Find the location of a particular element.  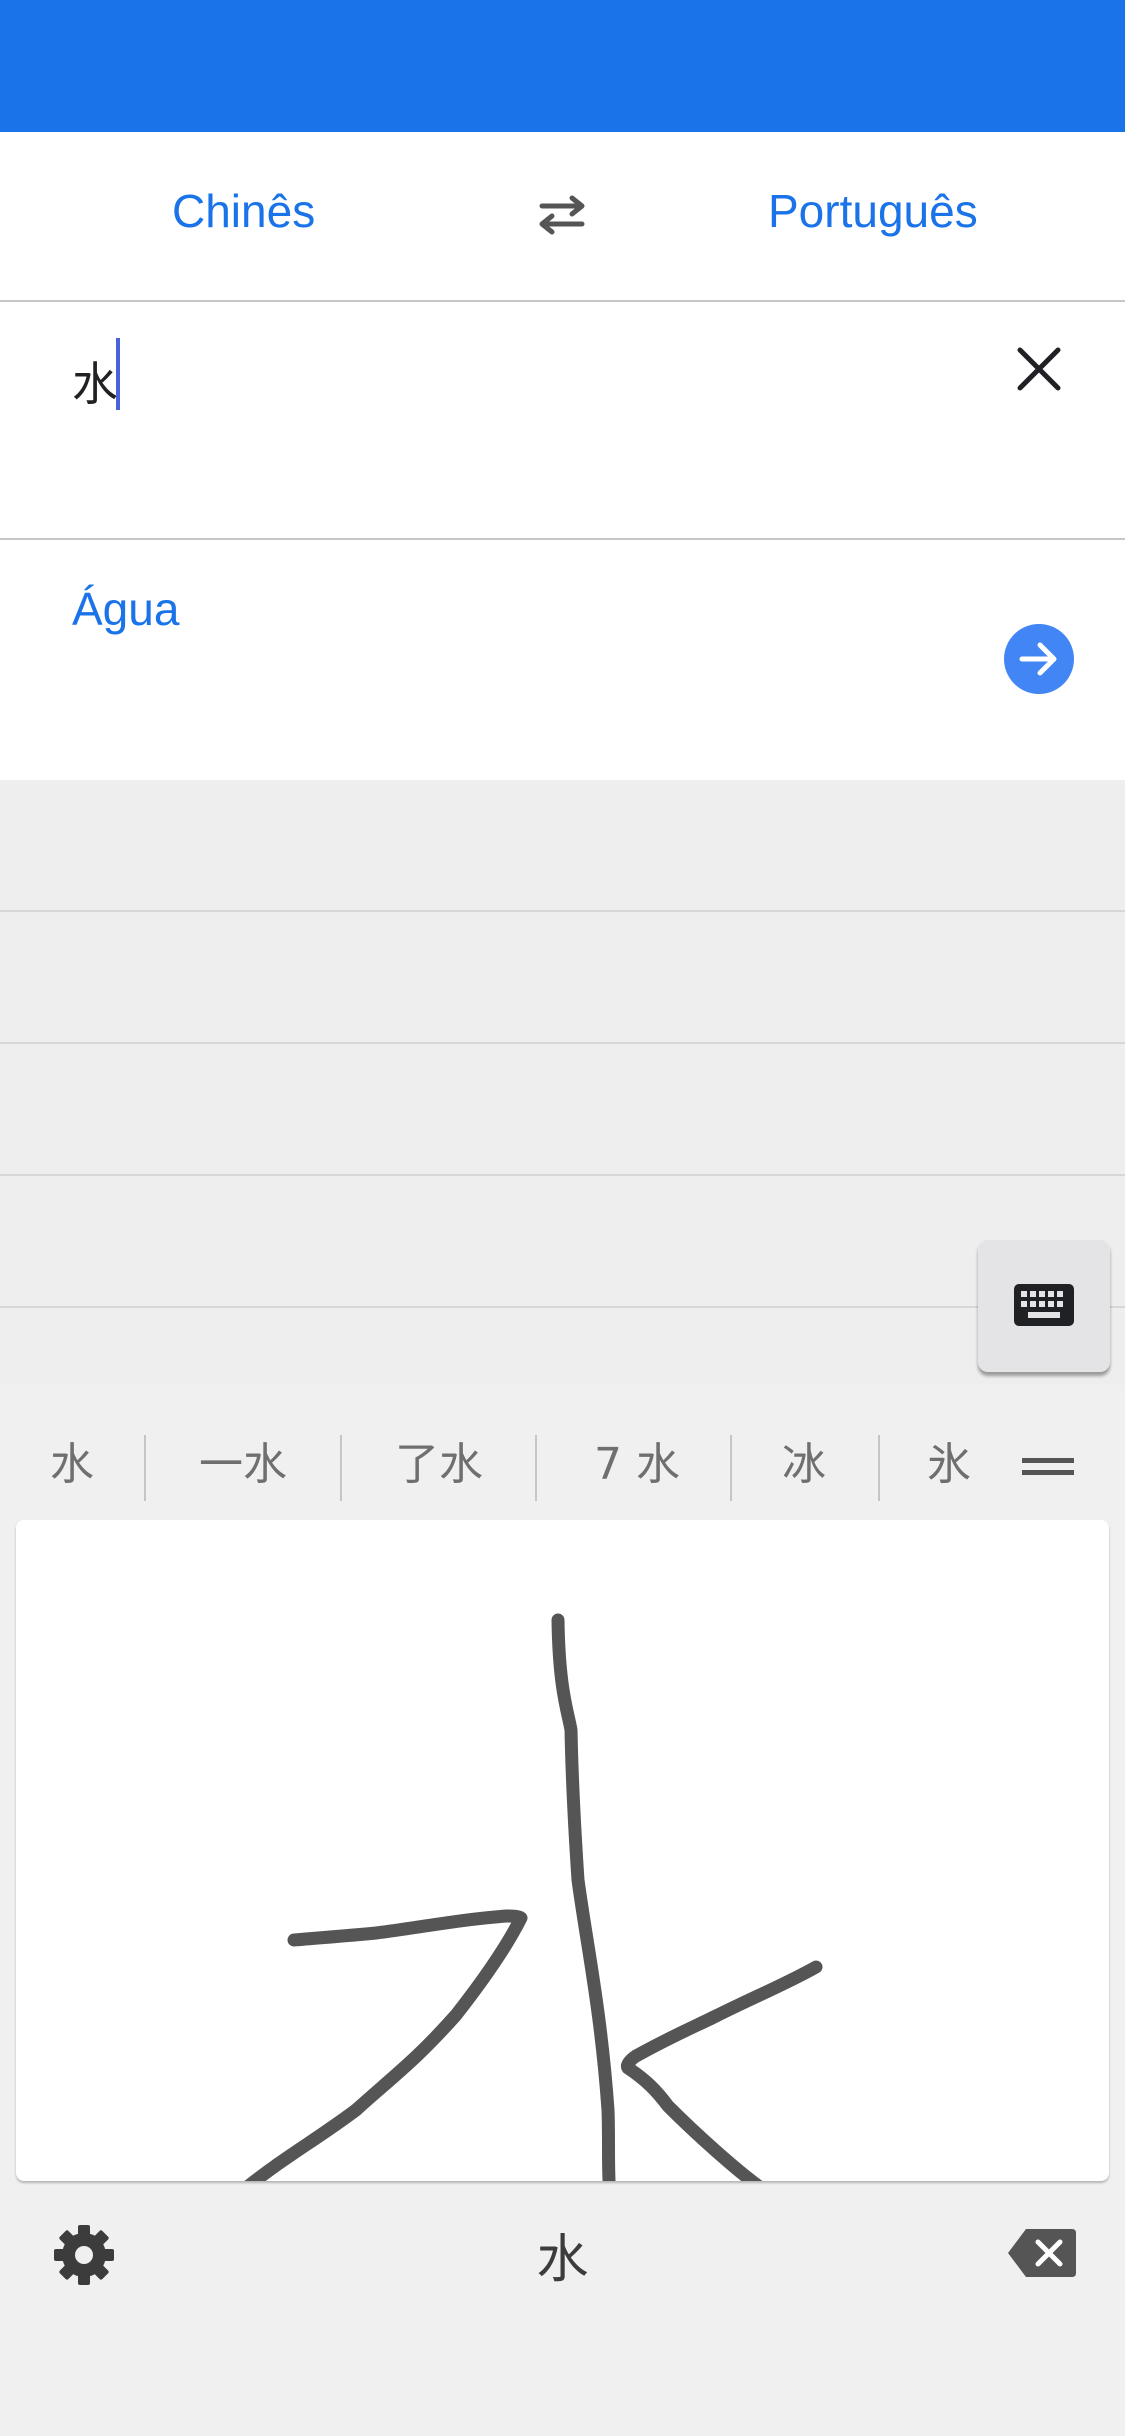

translation-result: Água is located at coordinates (562, 660).